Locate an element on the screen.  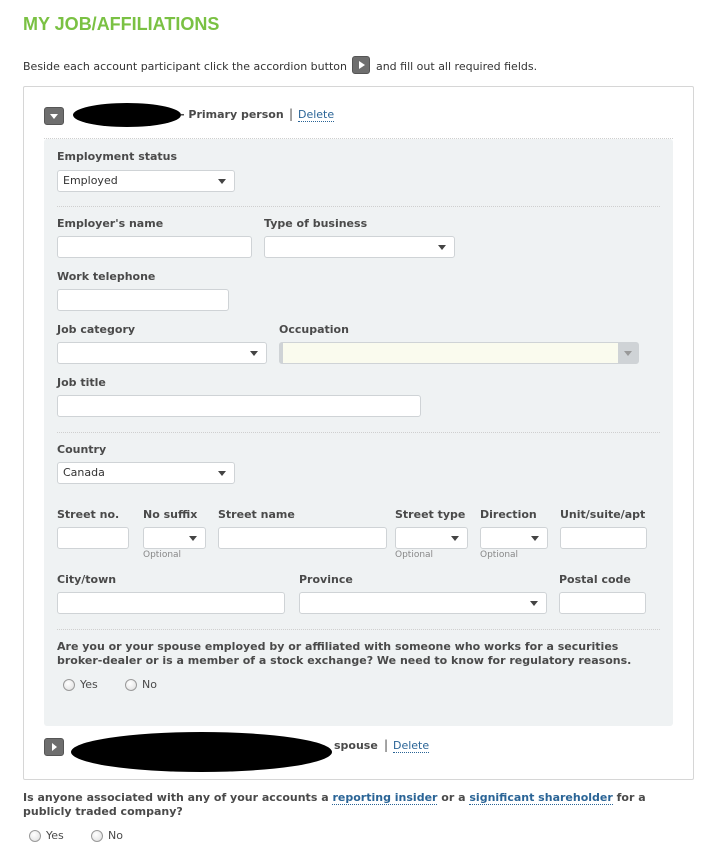
unit-input is located at coordinates (603, 538).